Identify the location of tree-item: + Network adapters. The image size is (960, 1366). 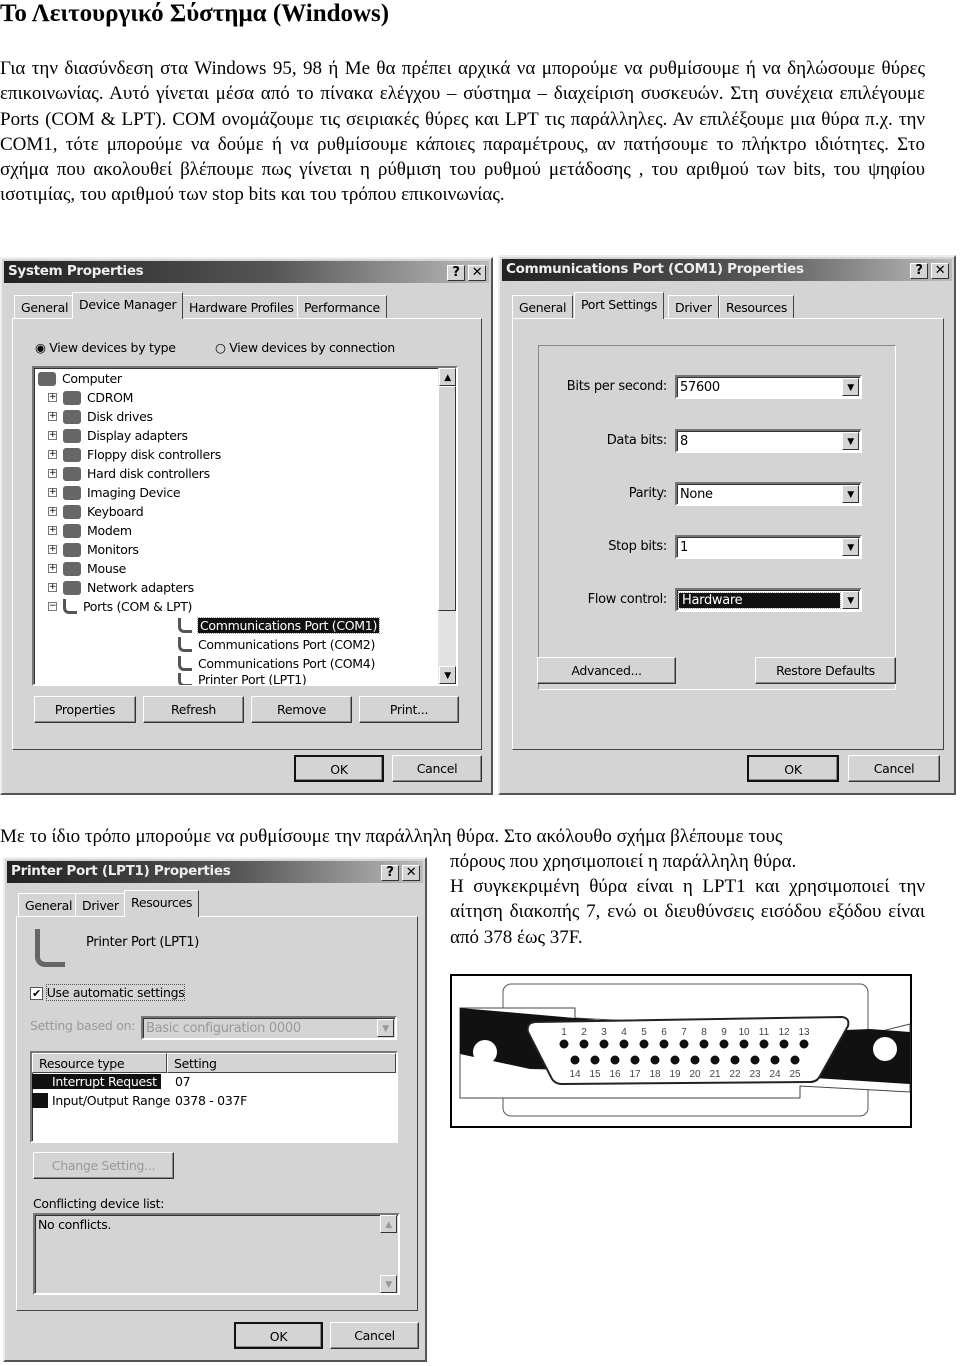
(121, 587).